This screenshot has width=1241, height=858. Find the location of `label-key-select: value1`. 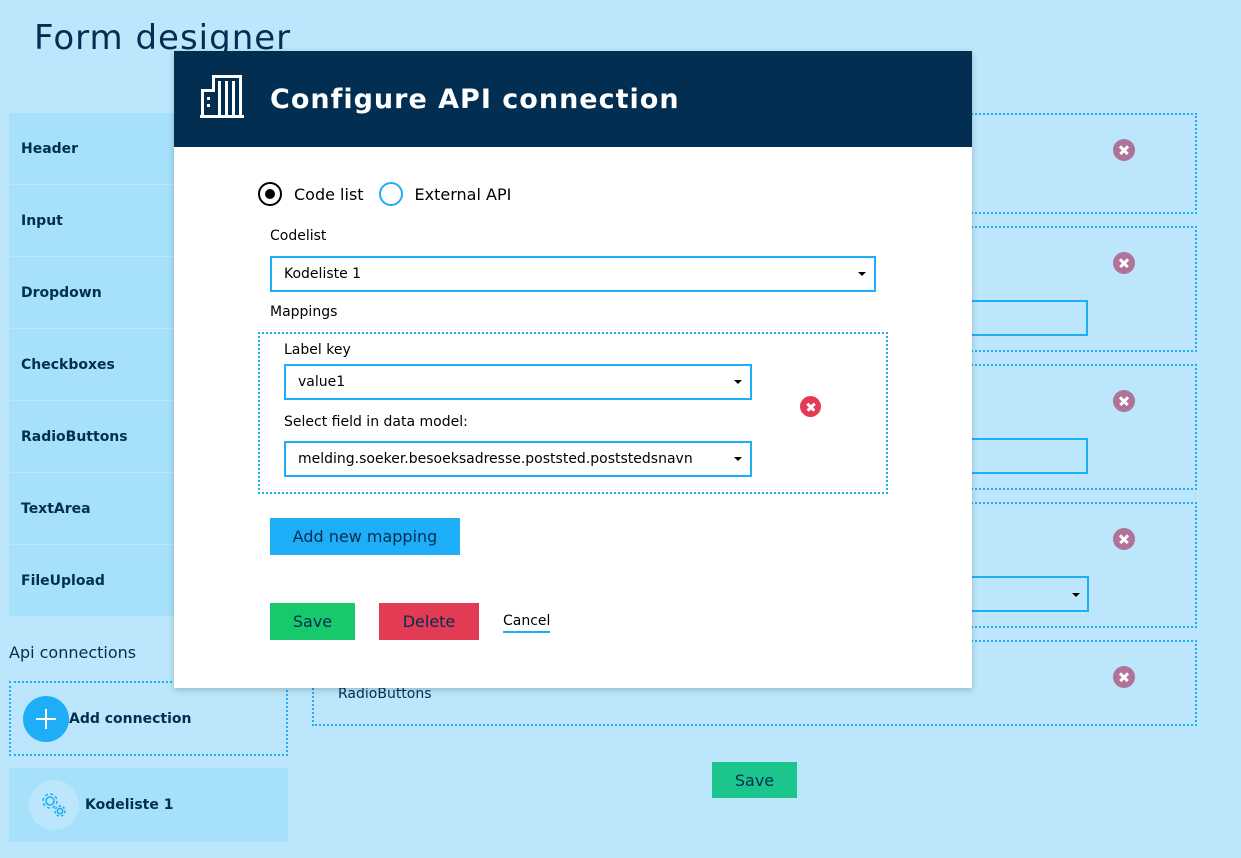

label-key-select: value1 is located at coordinates (518, 382).